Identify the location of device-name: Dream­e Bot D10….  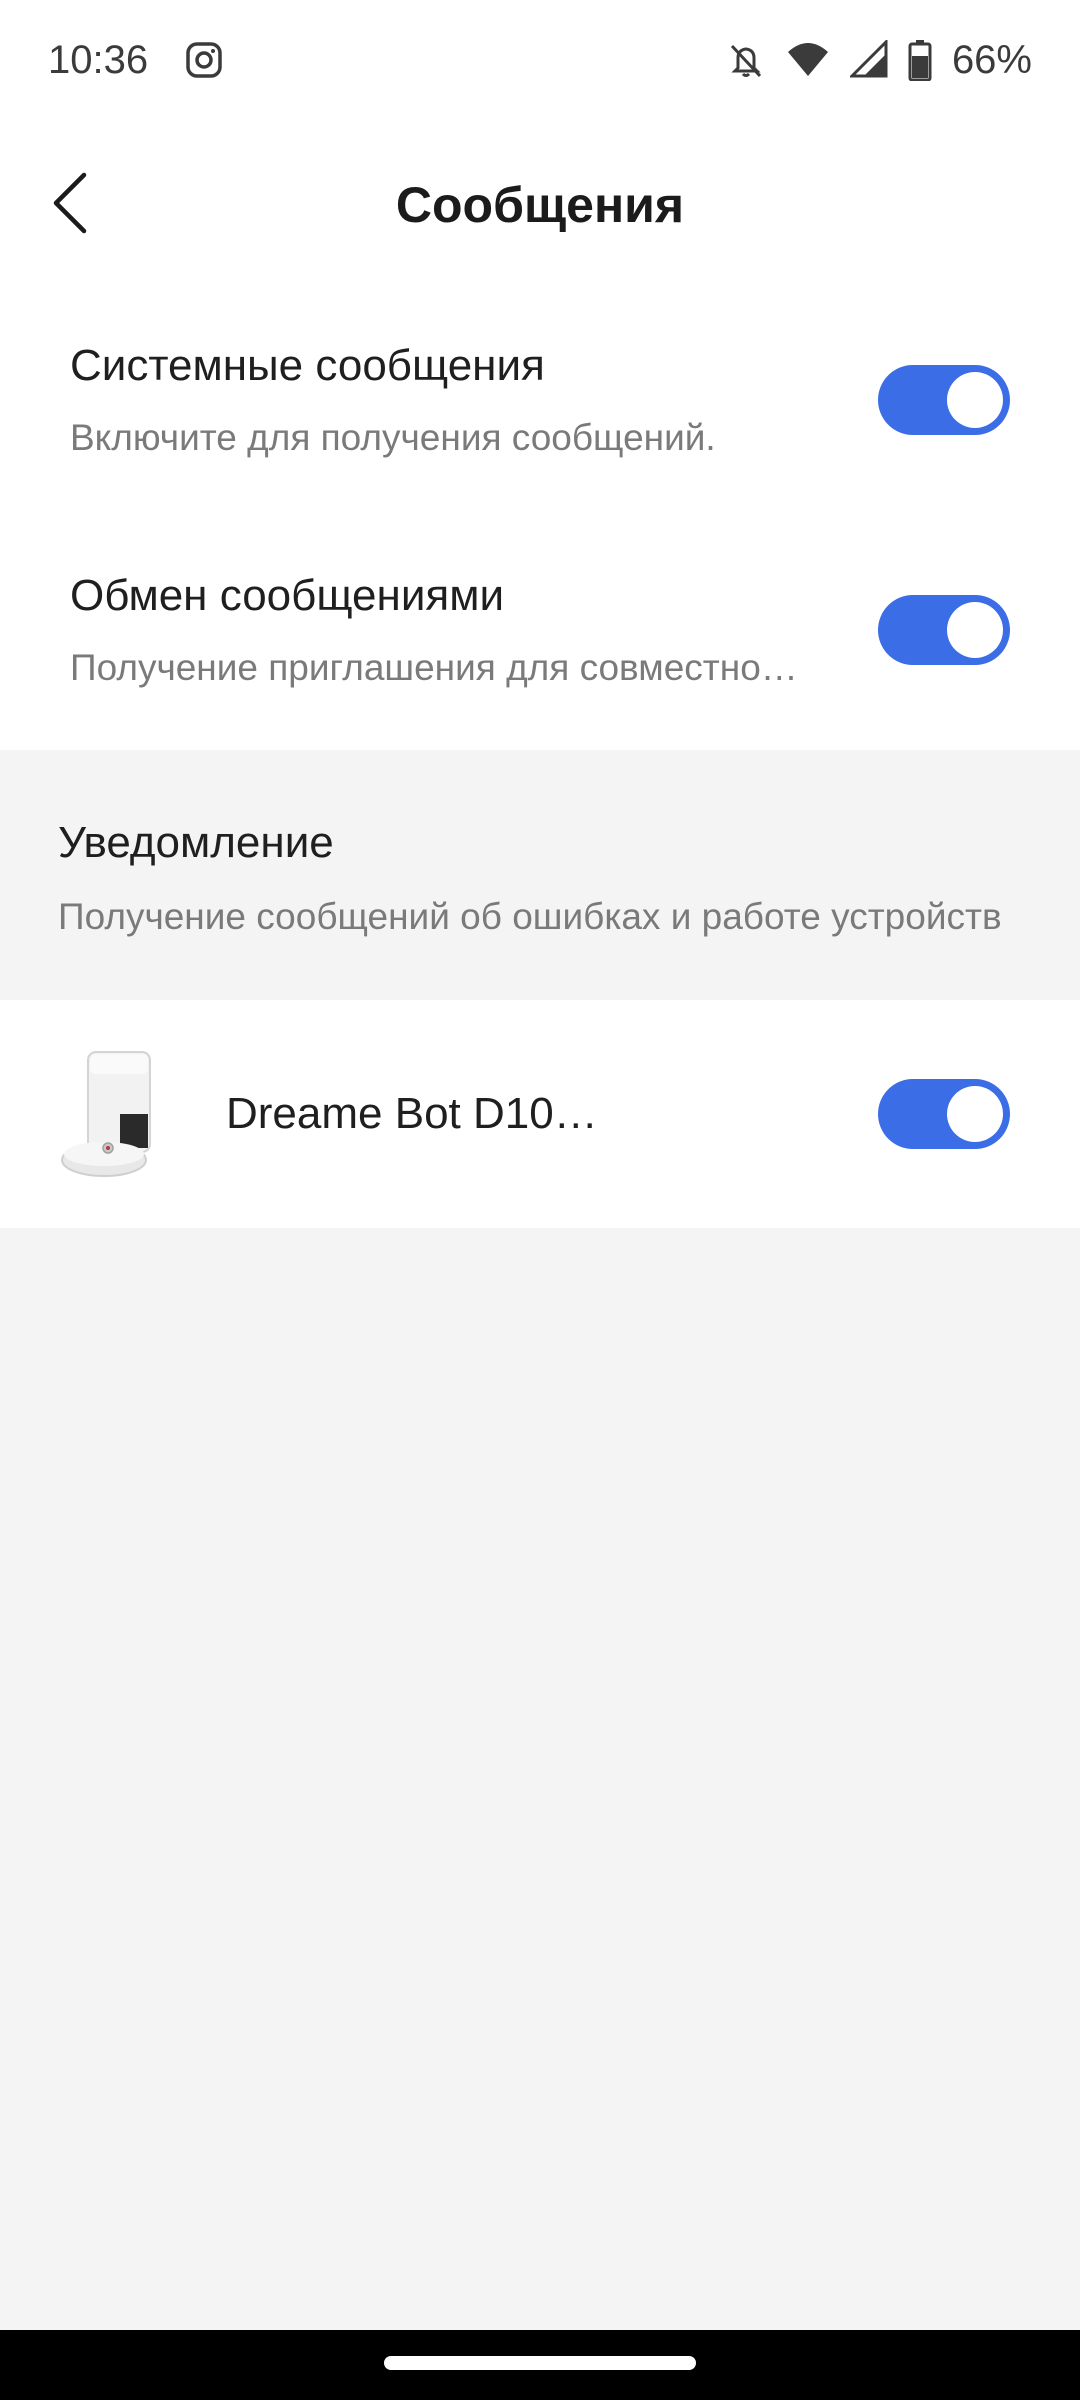
(412, 1113).